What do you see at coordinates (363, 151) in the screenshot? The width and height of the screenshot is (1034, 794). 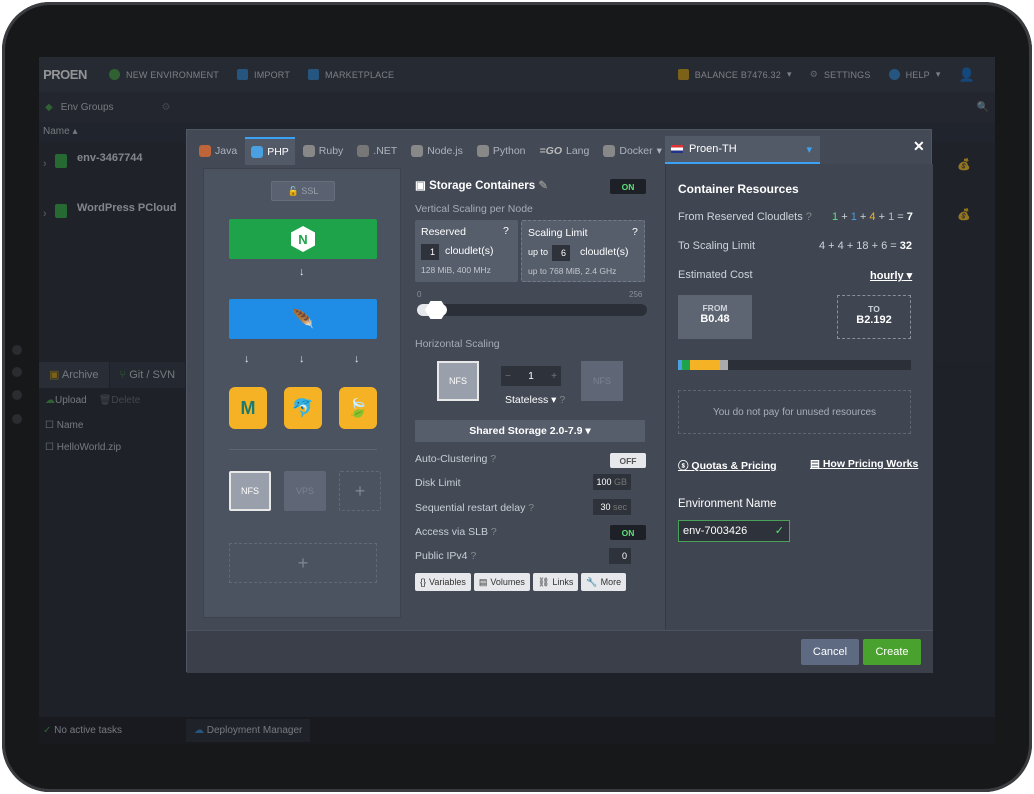 I see `dotnet-icon` at bounding box center [363, 151].